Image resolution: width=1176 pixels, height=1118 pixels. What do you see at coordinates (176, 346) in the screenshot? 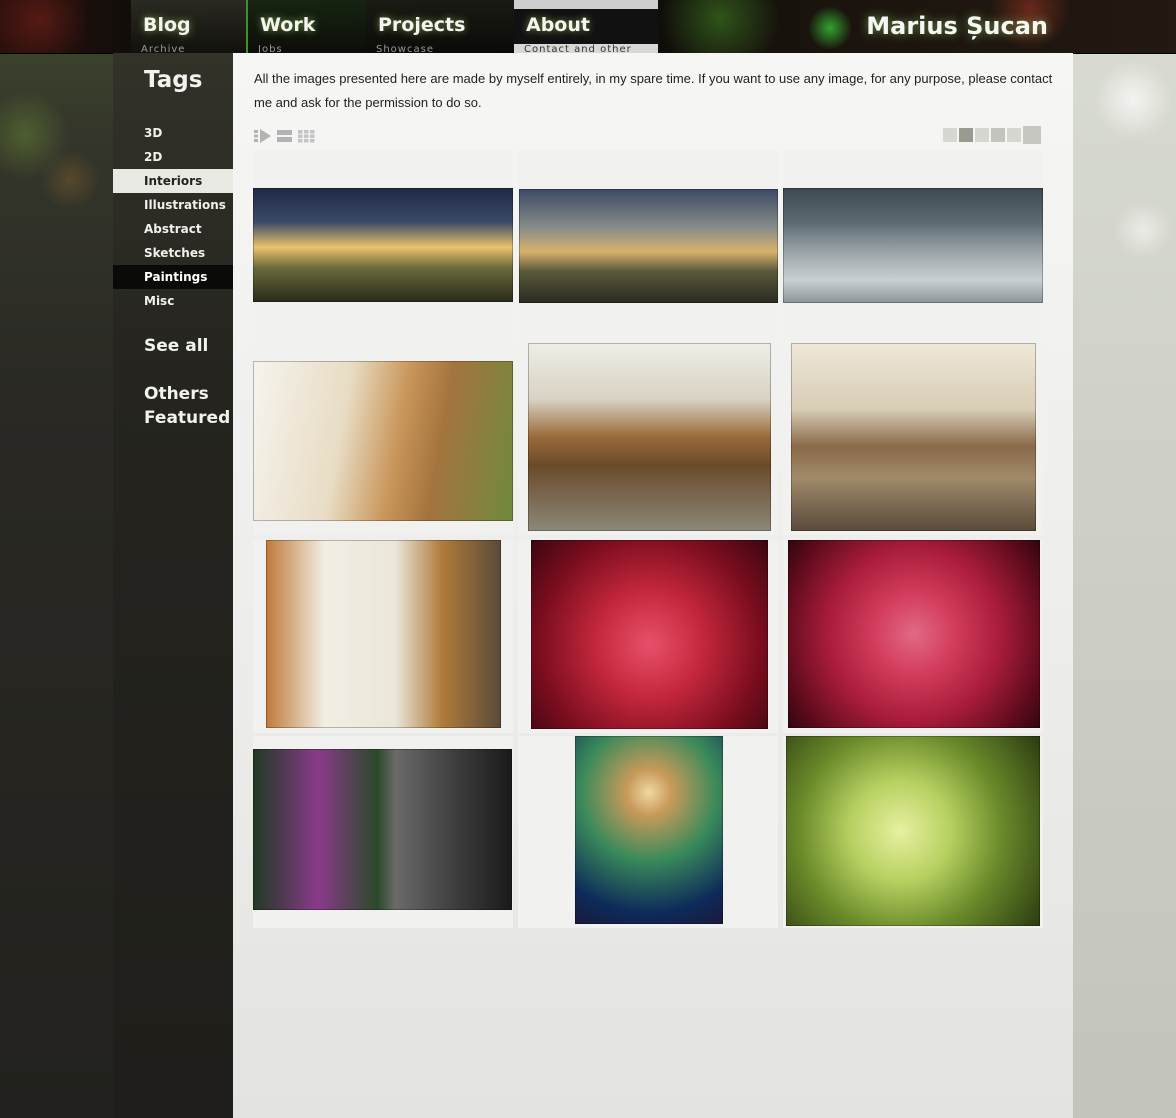
I see `see-all-link: See all` at bounding box center [176, 346].